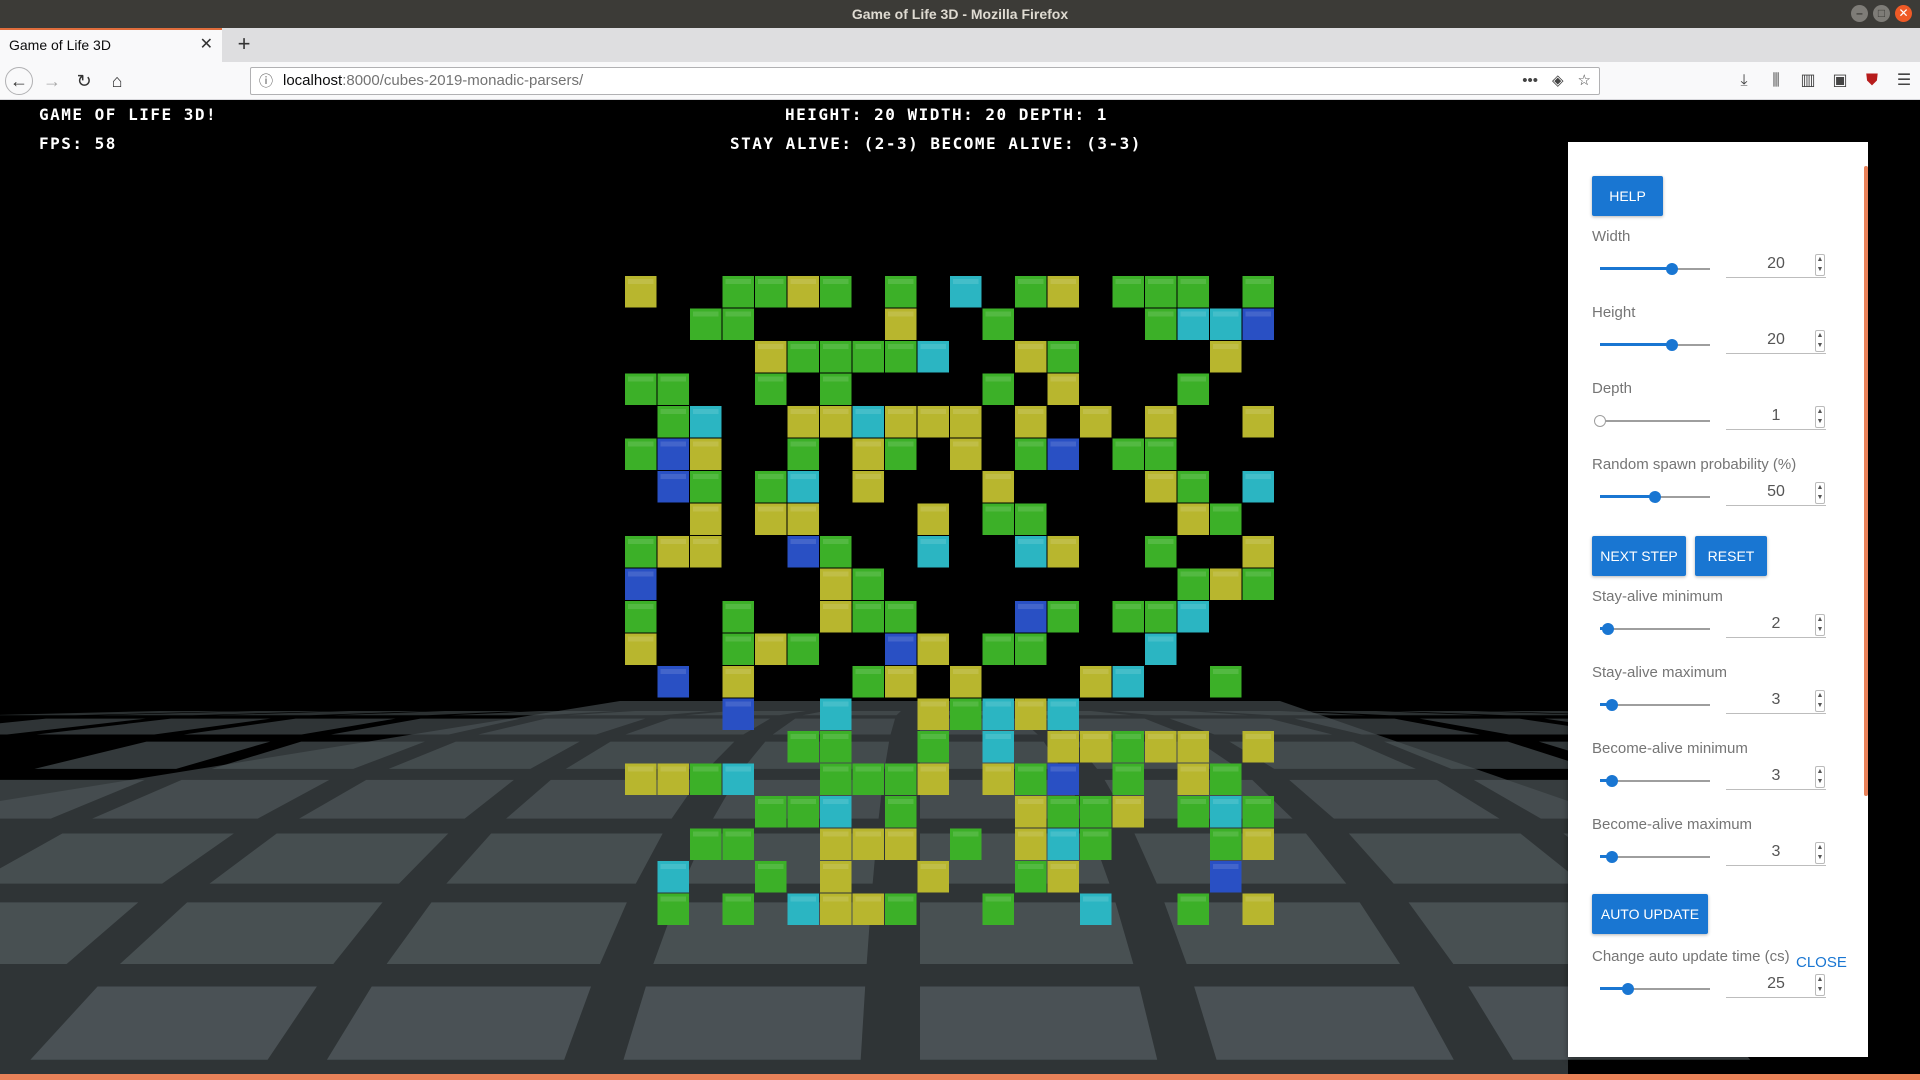 Image resolution: width=1920 pixels, height=1080 pixels. Describe the element at coordinates (1820, 777) in the screenshot. I see `become-alive-min-spinner-icon: ▲ ▼` at that location.